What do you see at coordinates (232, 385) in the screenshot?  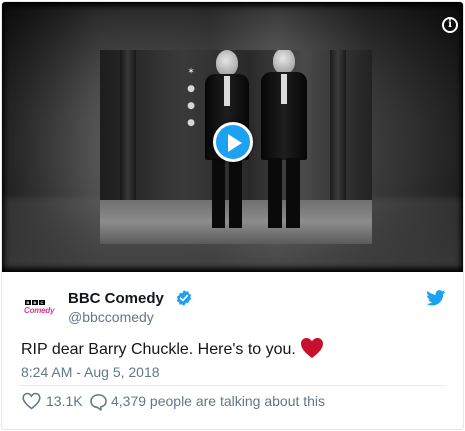 I see `divider` at bounding box center [232, 385].